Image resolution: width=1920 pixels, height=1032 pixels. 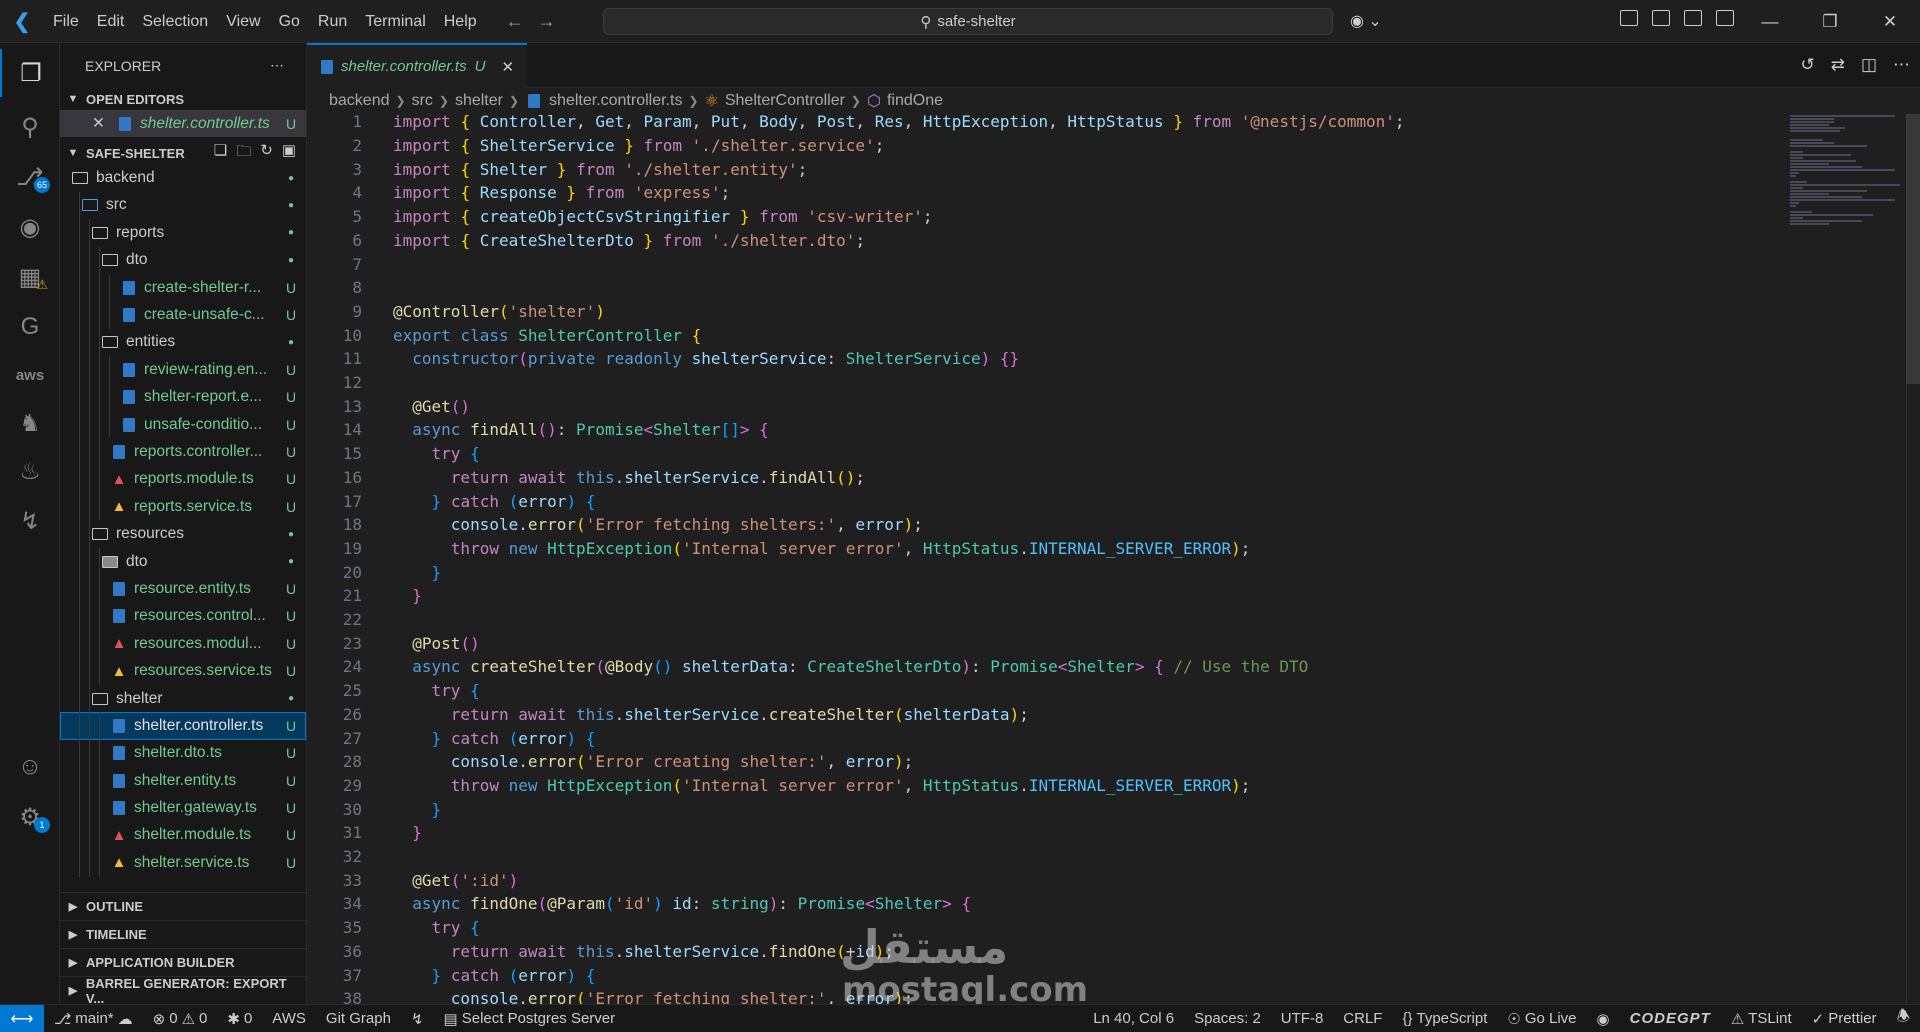 What do you see at coordinates (220, 153) in the screenshot?
I see `new-file-icon: ❏` at bounding box center [220, 153].